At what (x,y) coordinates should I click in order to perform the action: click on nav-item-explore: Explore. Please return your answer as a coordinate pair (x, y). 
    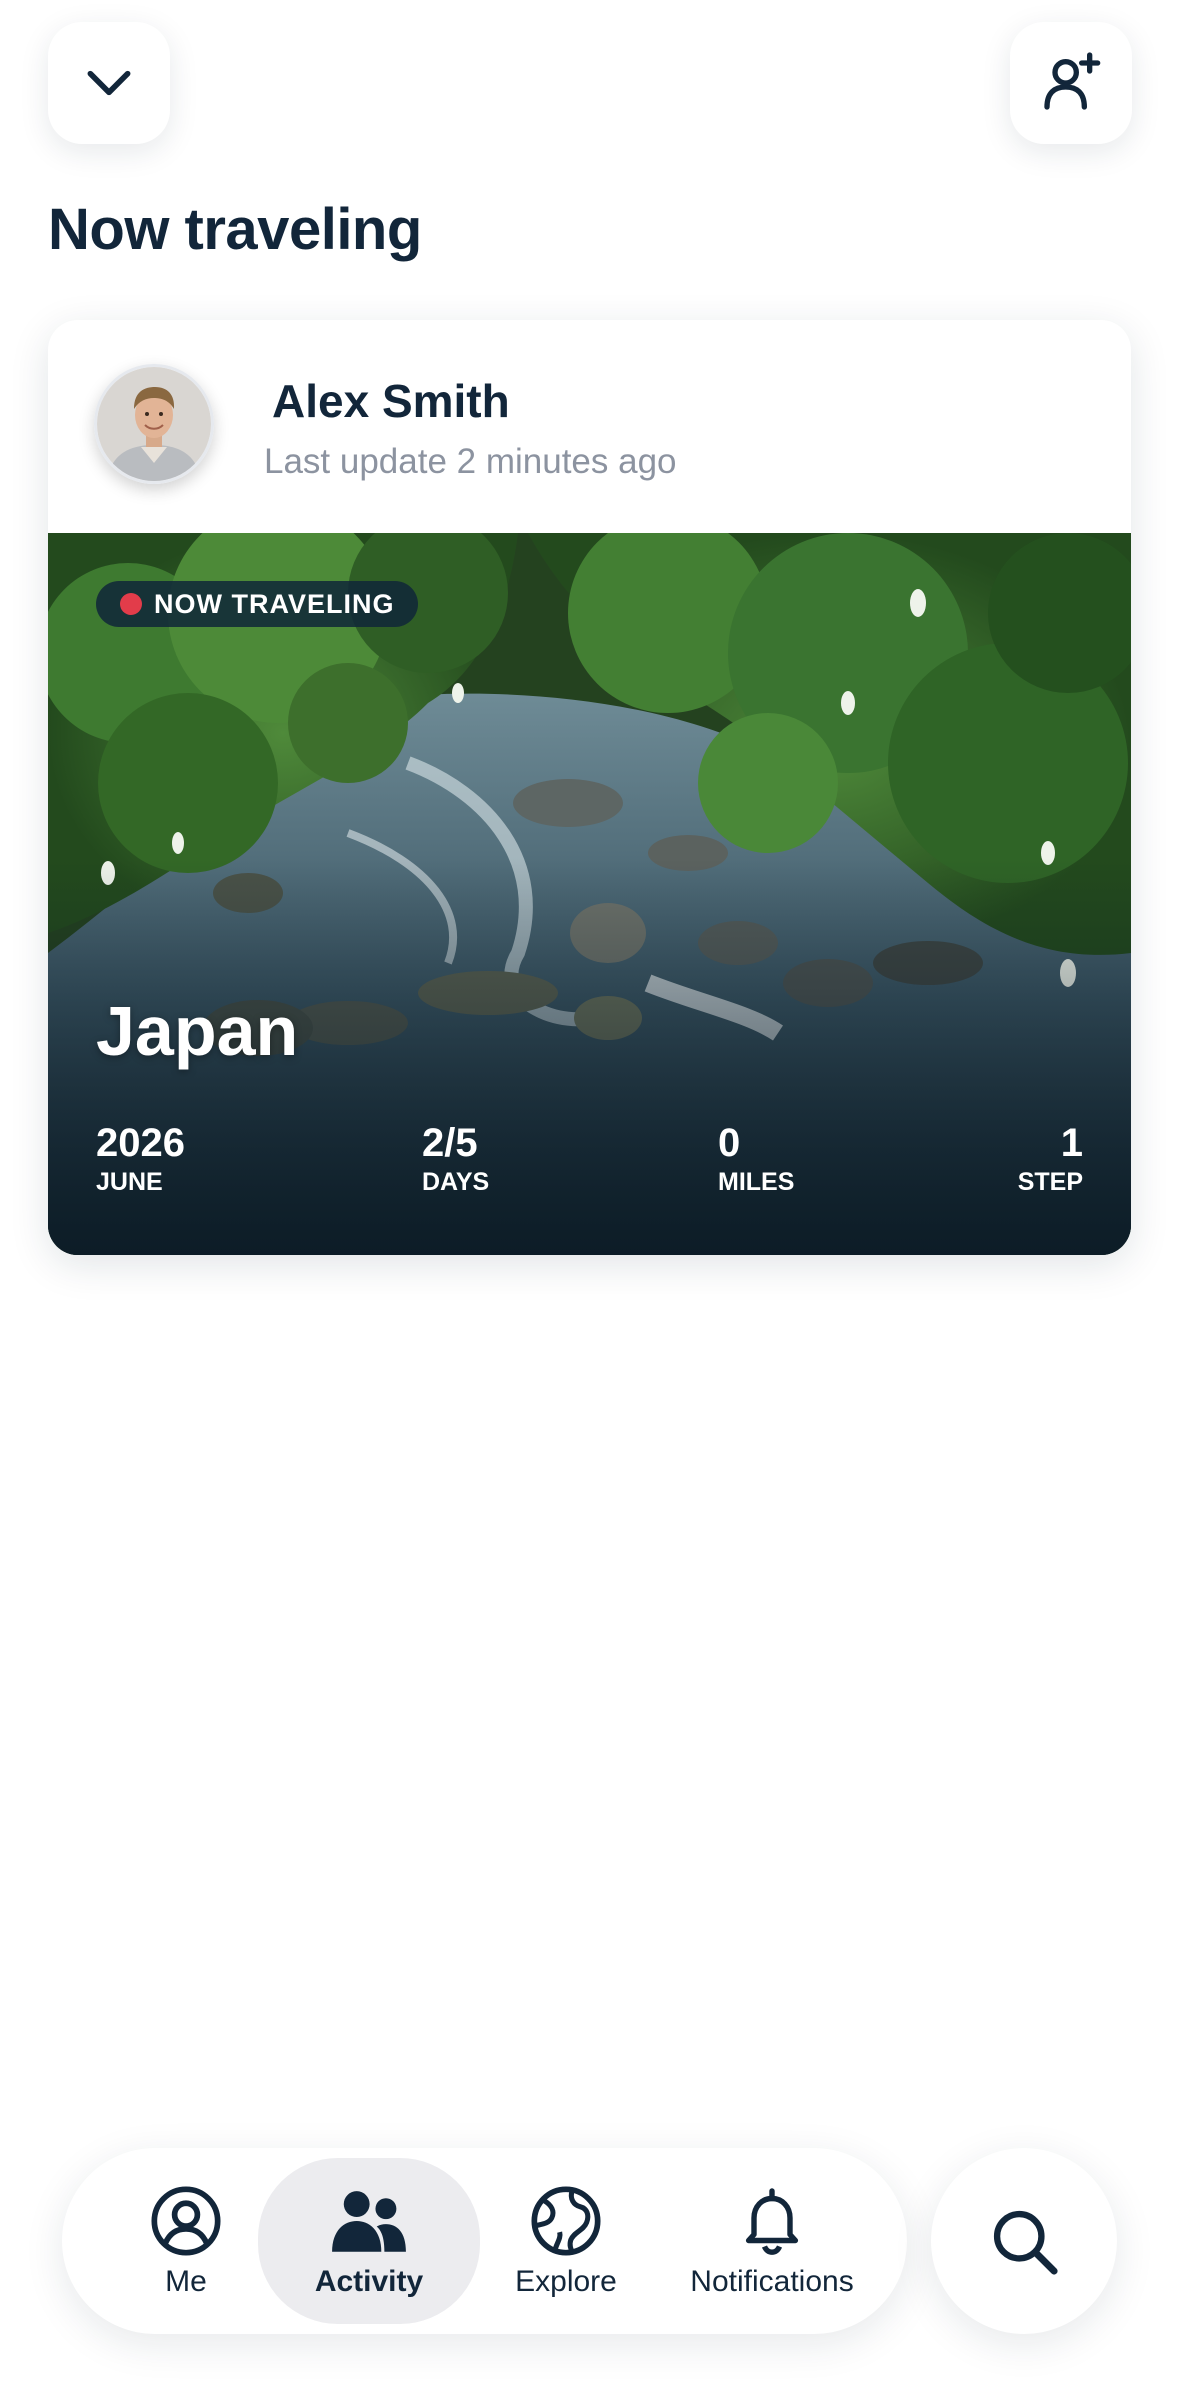
    Looking at the image, I should click on (566, 2241).